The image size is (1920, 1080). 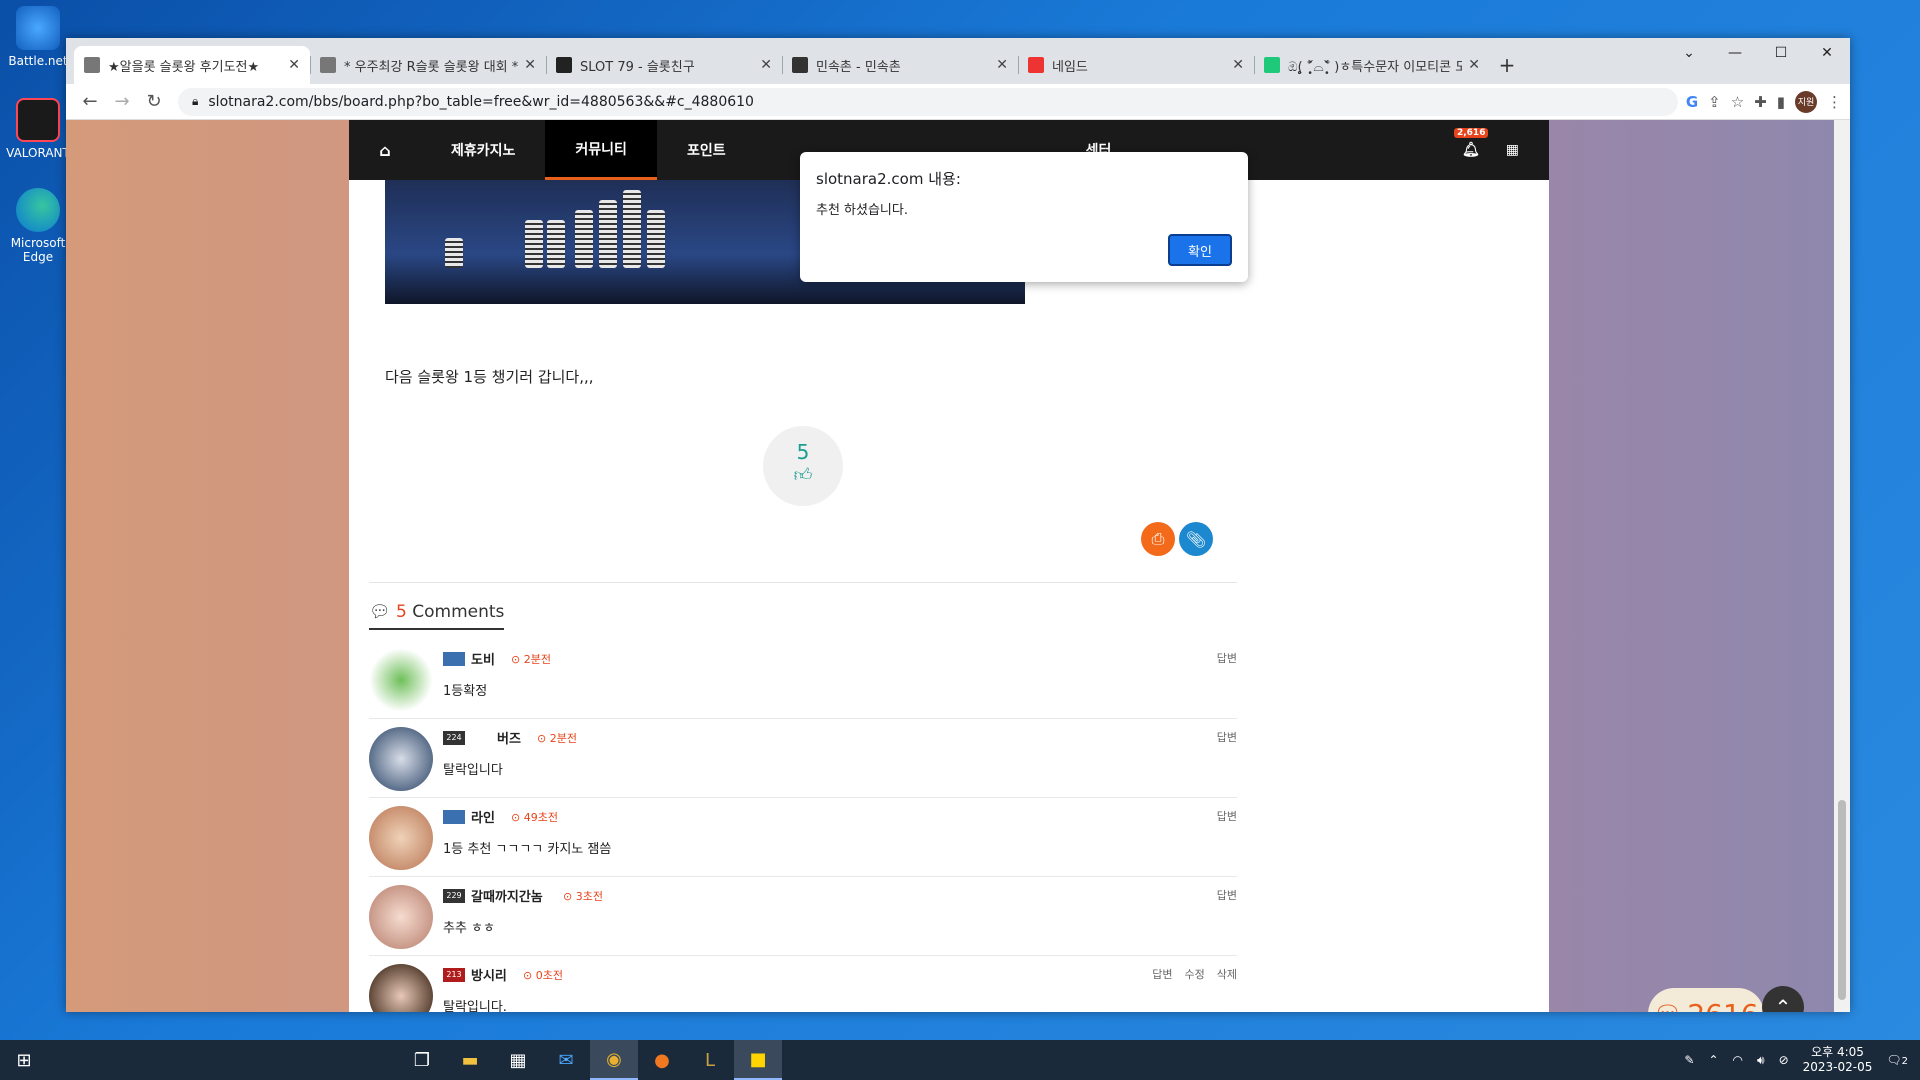 I want to click on notification-badge: 2,616, so click(x=1471, y=133).